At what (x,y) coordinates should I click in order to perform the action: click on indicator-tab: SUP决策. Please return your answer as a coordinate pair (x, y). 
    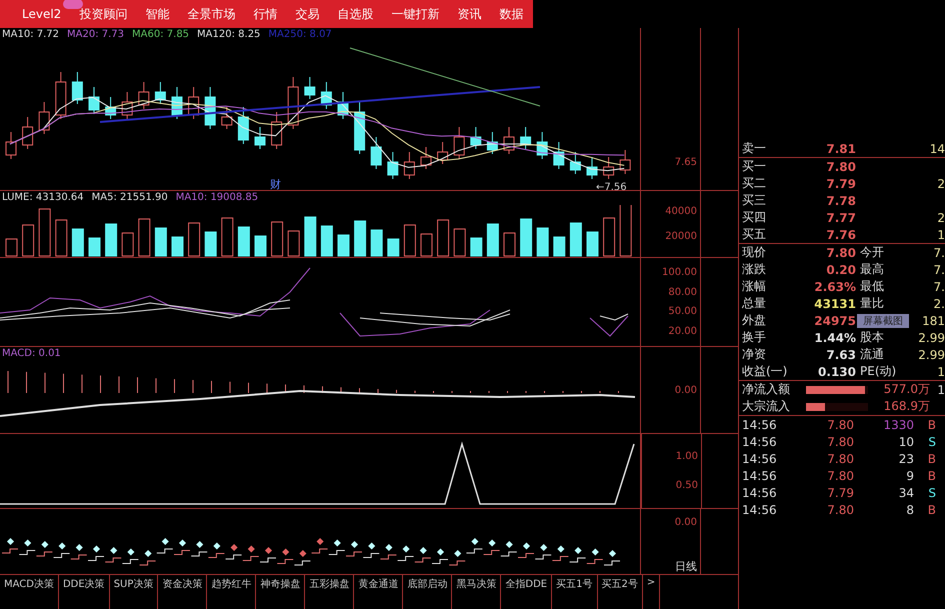
    Looking at the image, I should click on (134, 592).